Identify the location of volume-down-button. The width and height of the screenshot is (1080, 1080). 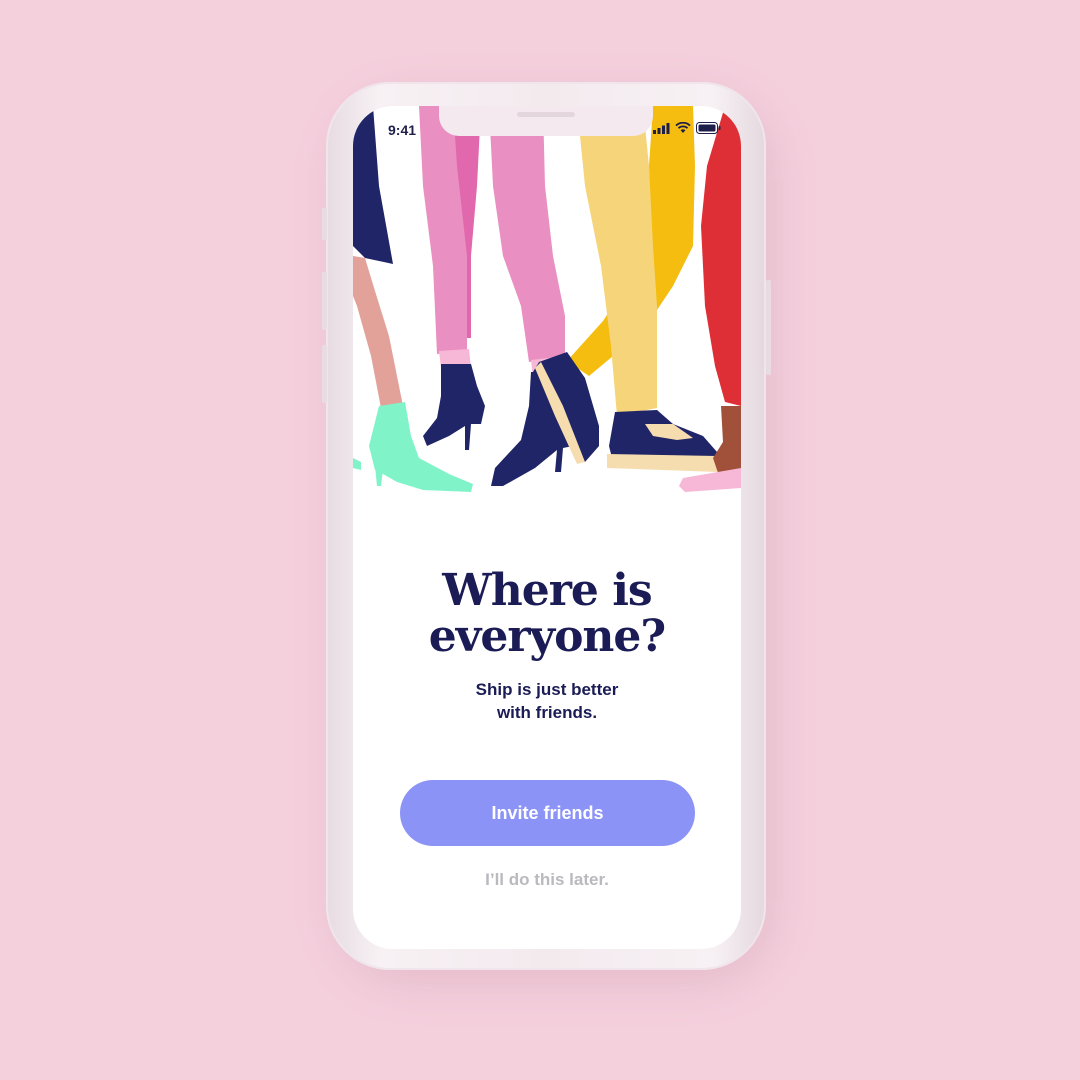
(324, 374).